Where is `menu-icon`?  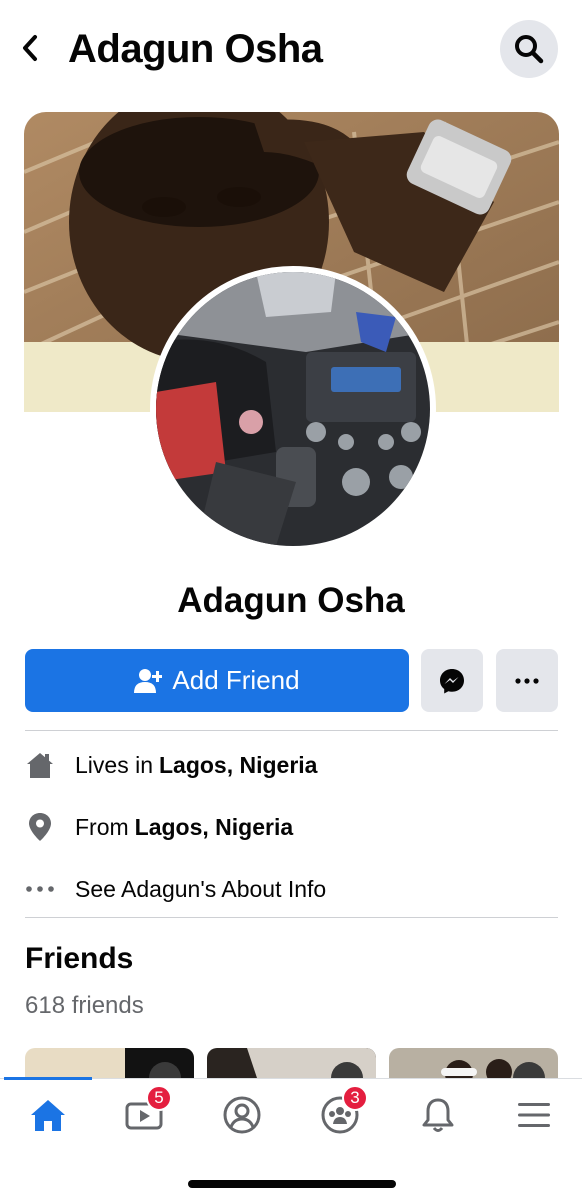 menu-icon is located at coordinates (534, 1115).